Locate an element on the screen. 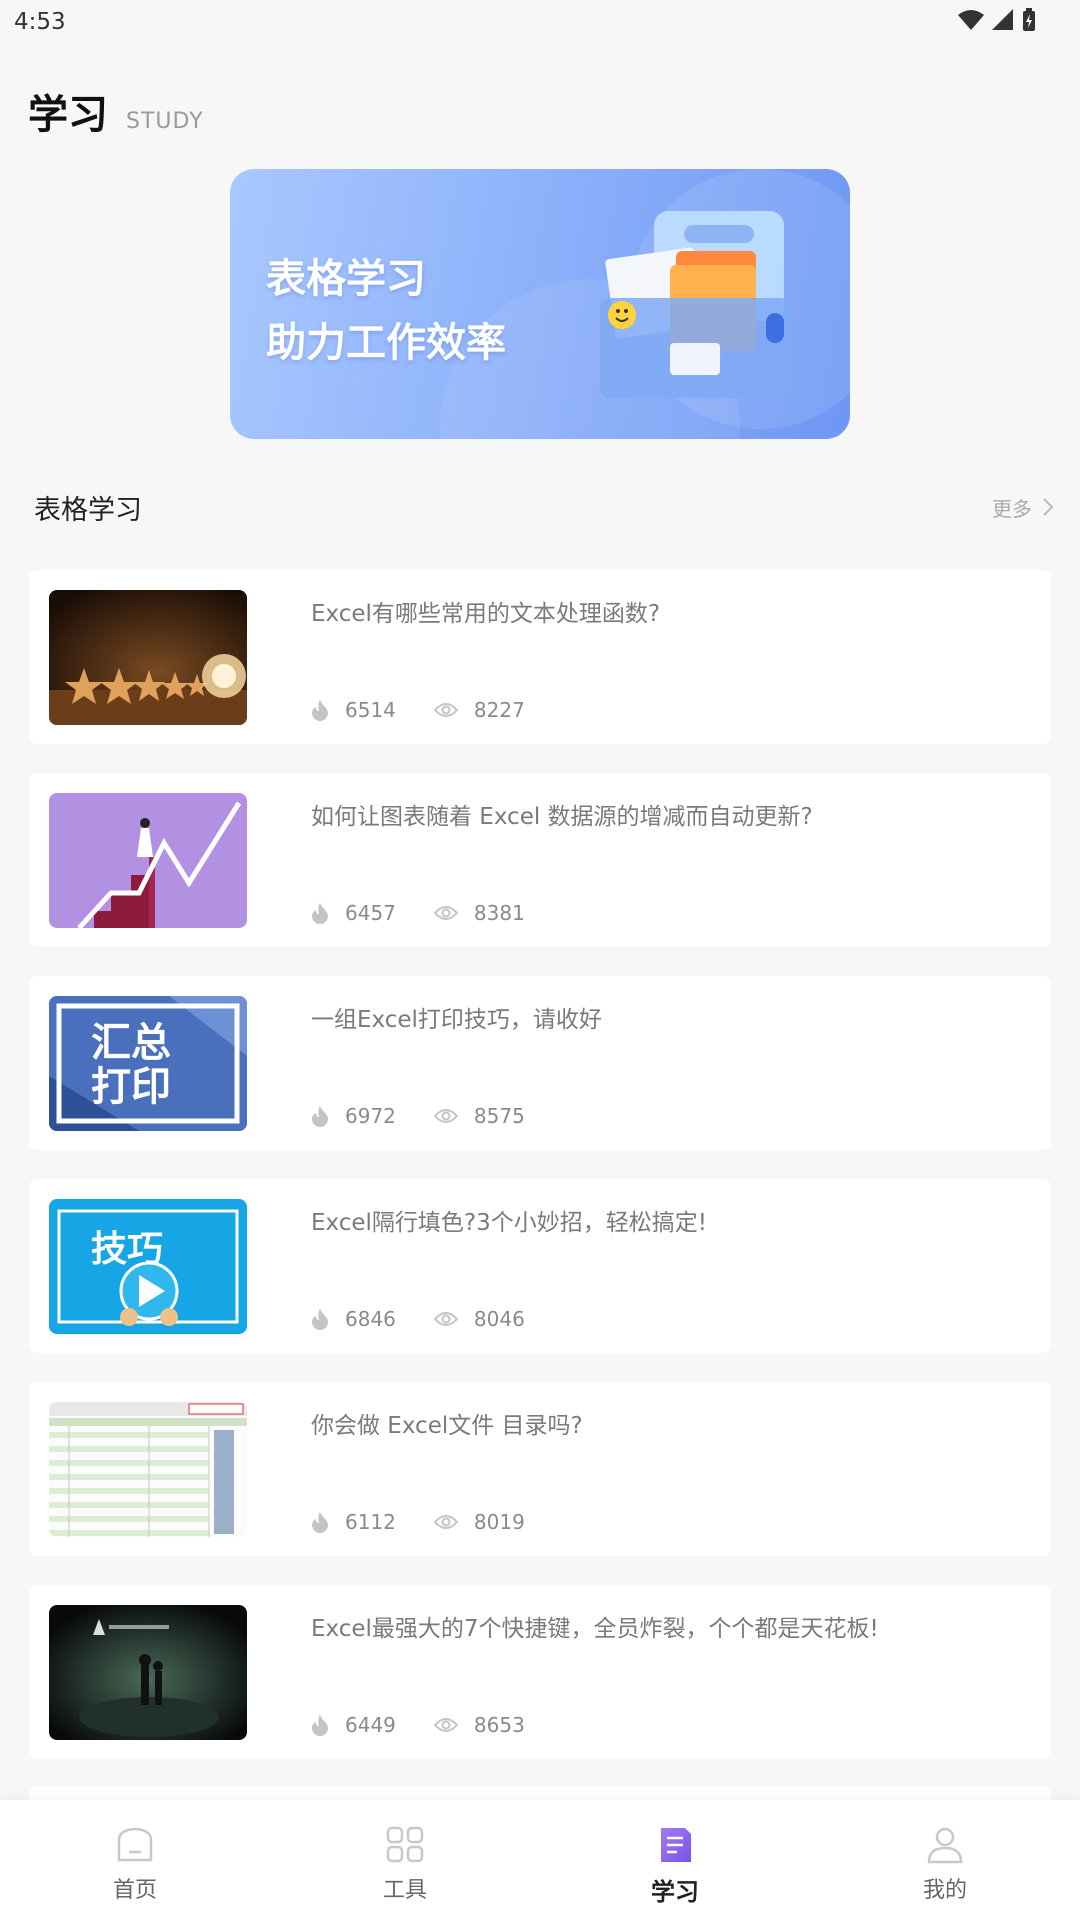 This screenshot has width=1080, height=1920. article-title: 一组Excel打印技巧，请收好 is located at coordinates (456, 1020).